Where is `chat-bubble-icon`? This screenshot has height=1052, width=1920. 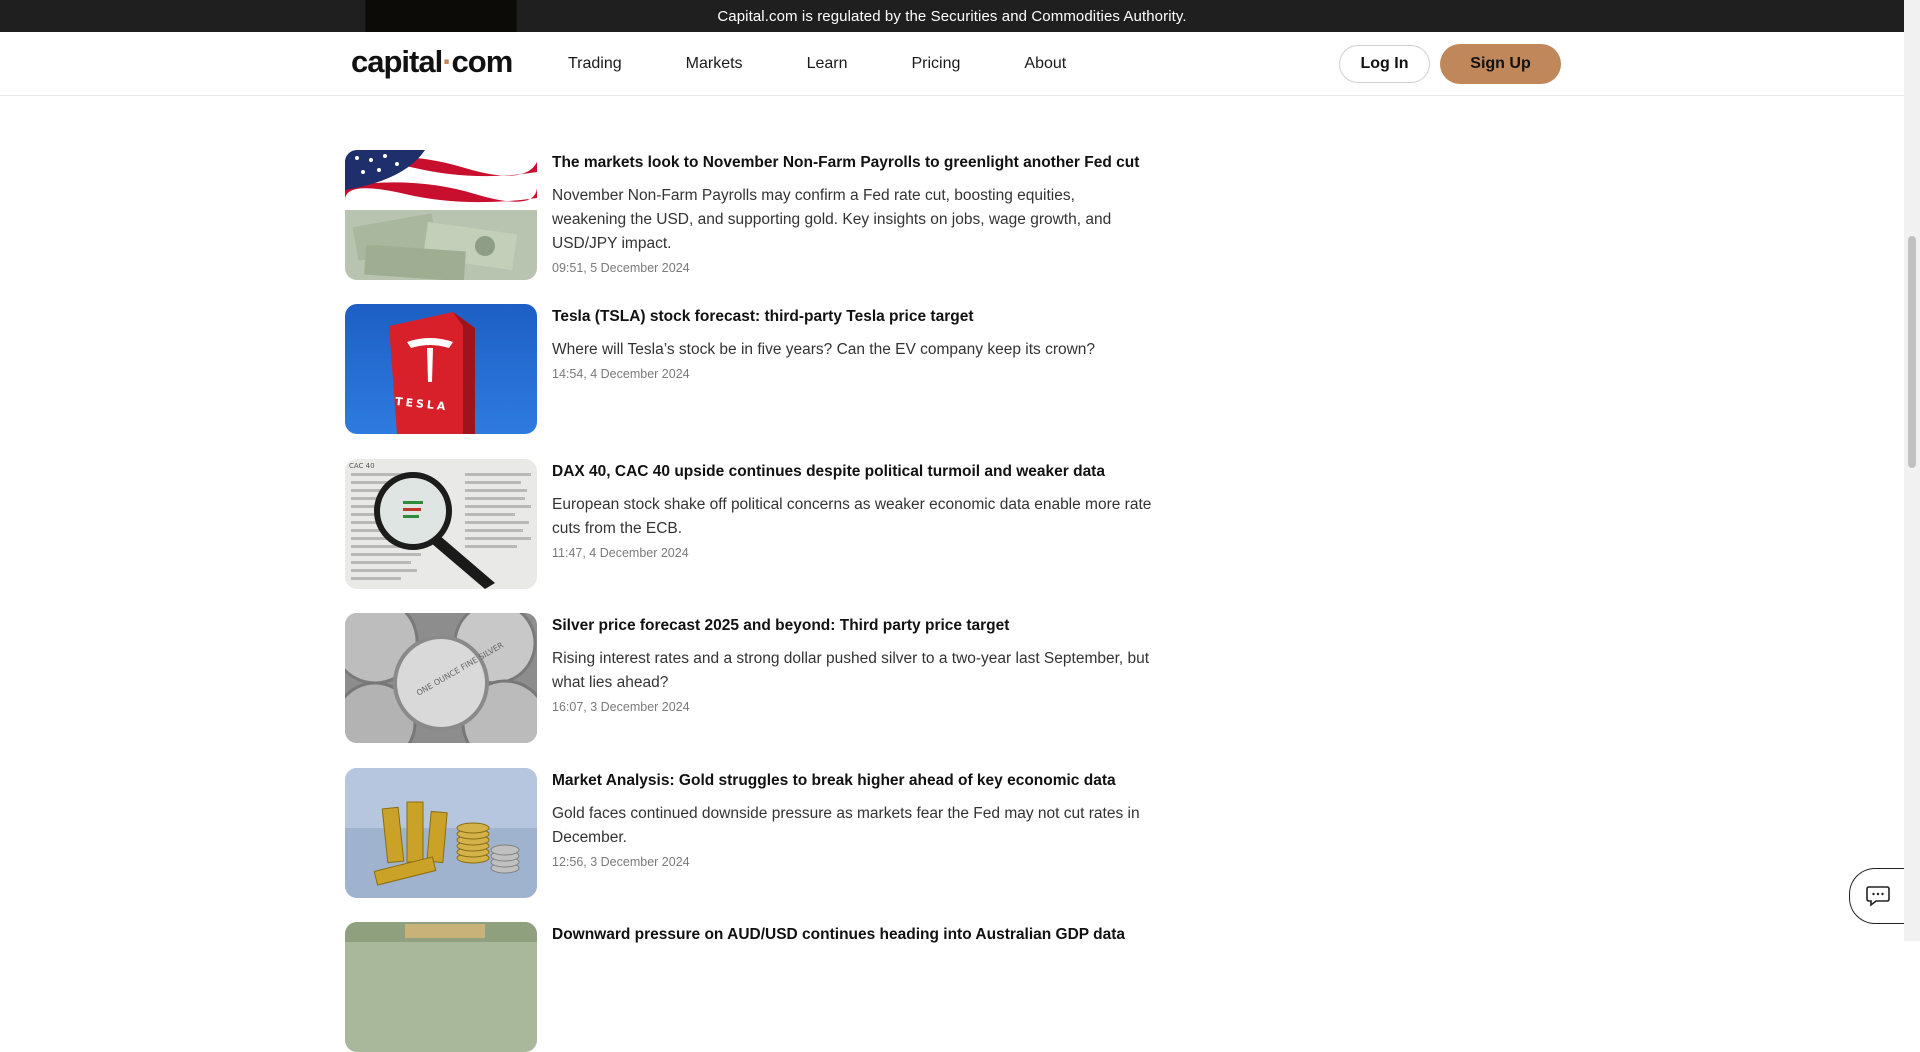
chat-bubble-icon is located at coordinates (1877, 896).